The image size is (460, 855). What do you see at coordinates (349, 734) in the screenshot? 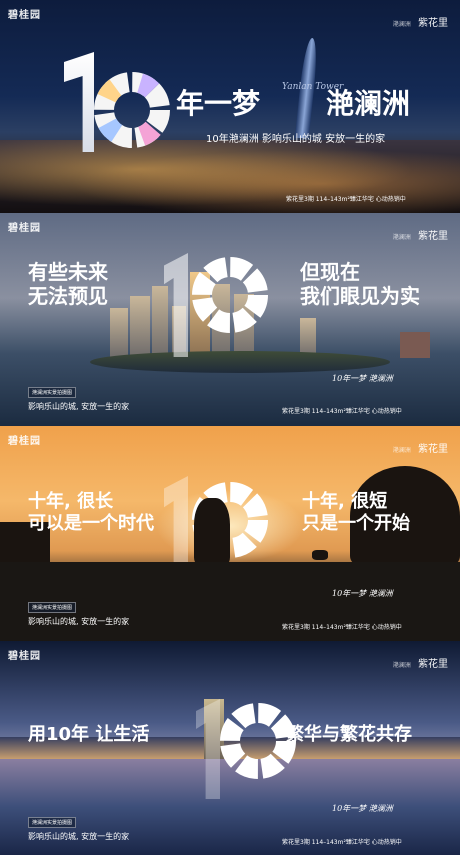
I see `headline-right: 繁华与繁花共存` at bounding box center [349, 734].